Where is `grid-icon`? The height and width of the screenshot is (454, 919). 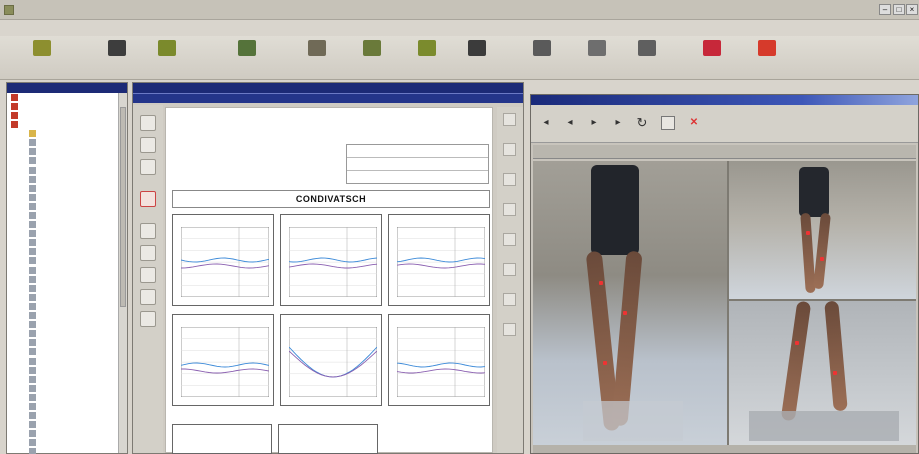
grid-icon is located at coordinates (509, 239).